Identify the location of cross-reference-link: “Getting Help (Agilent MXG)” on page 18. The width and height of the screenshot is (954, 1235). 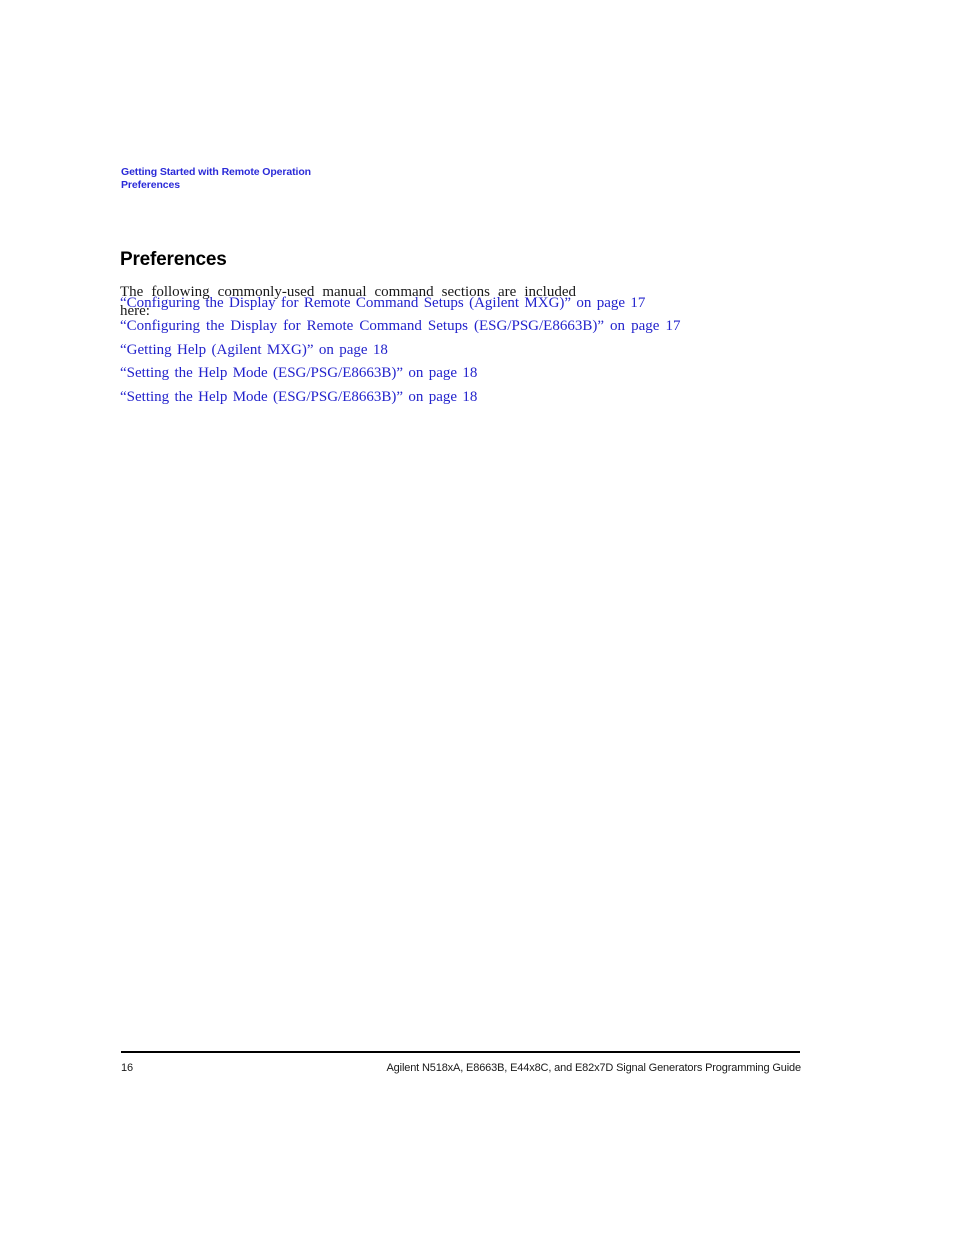
(410, 350).